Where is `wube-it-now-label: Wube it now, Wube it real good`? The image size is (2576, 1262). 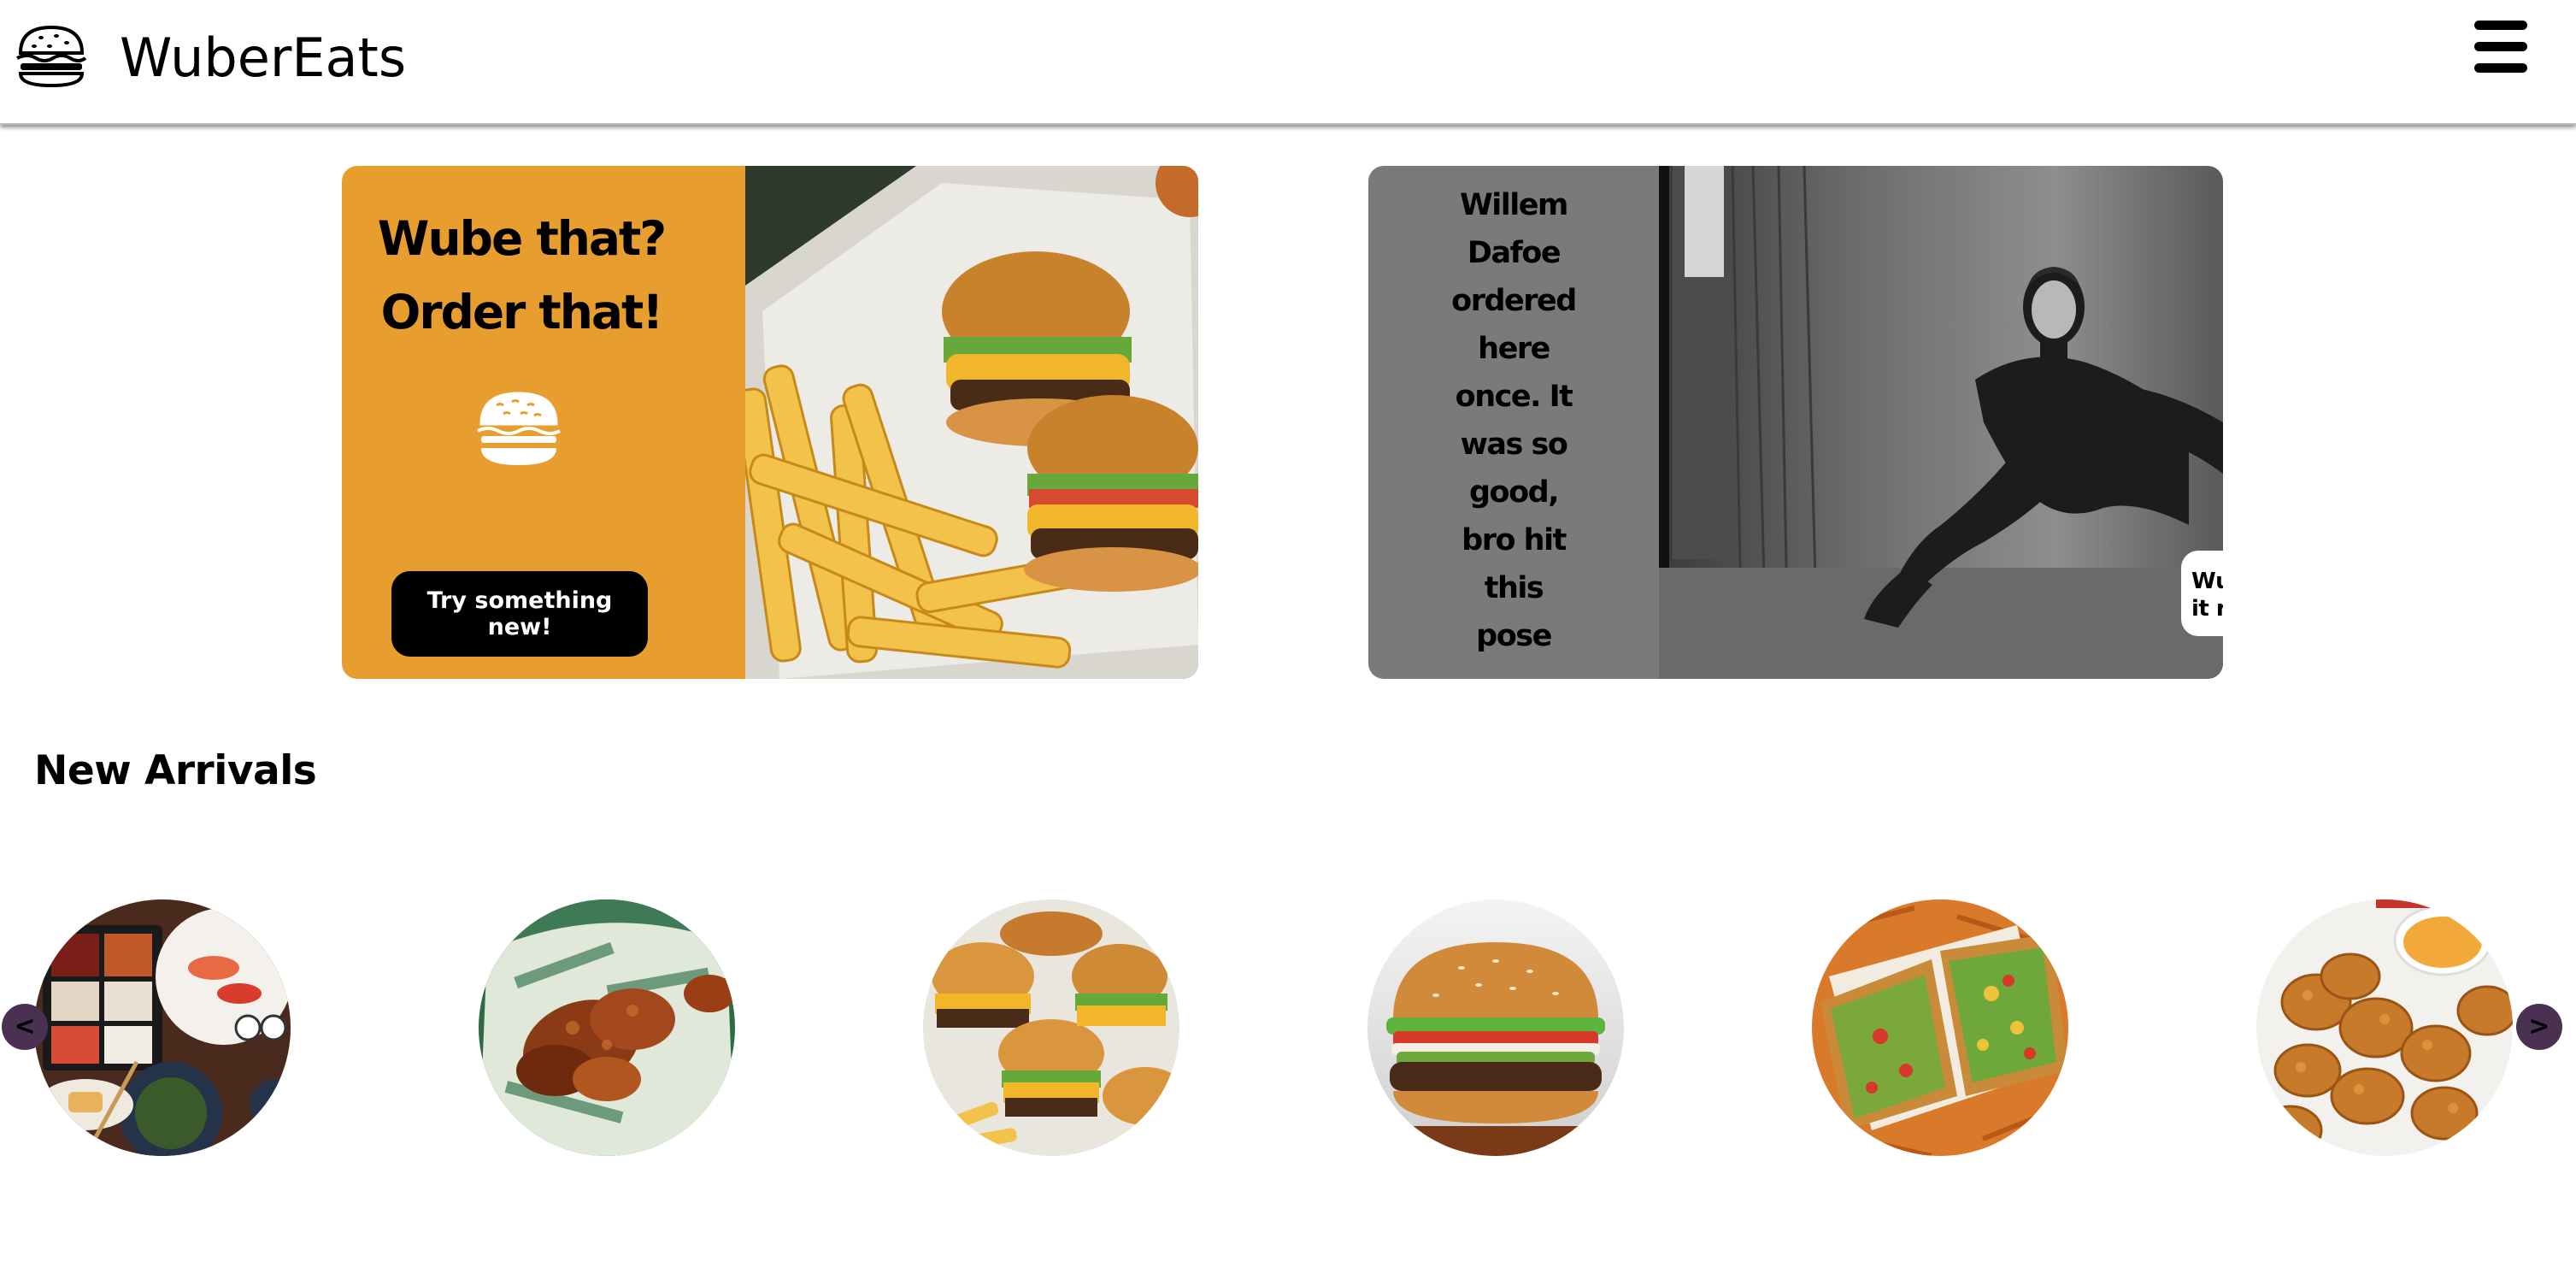
wube-it-now-label: Wube it now, Wube it real good is located at coordinates (2207, 595).